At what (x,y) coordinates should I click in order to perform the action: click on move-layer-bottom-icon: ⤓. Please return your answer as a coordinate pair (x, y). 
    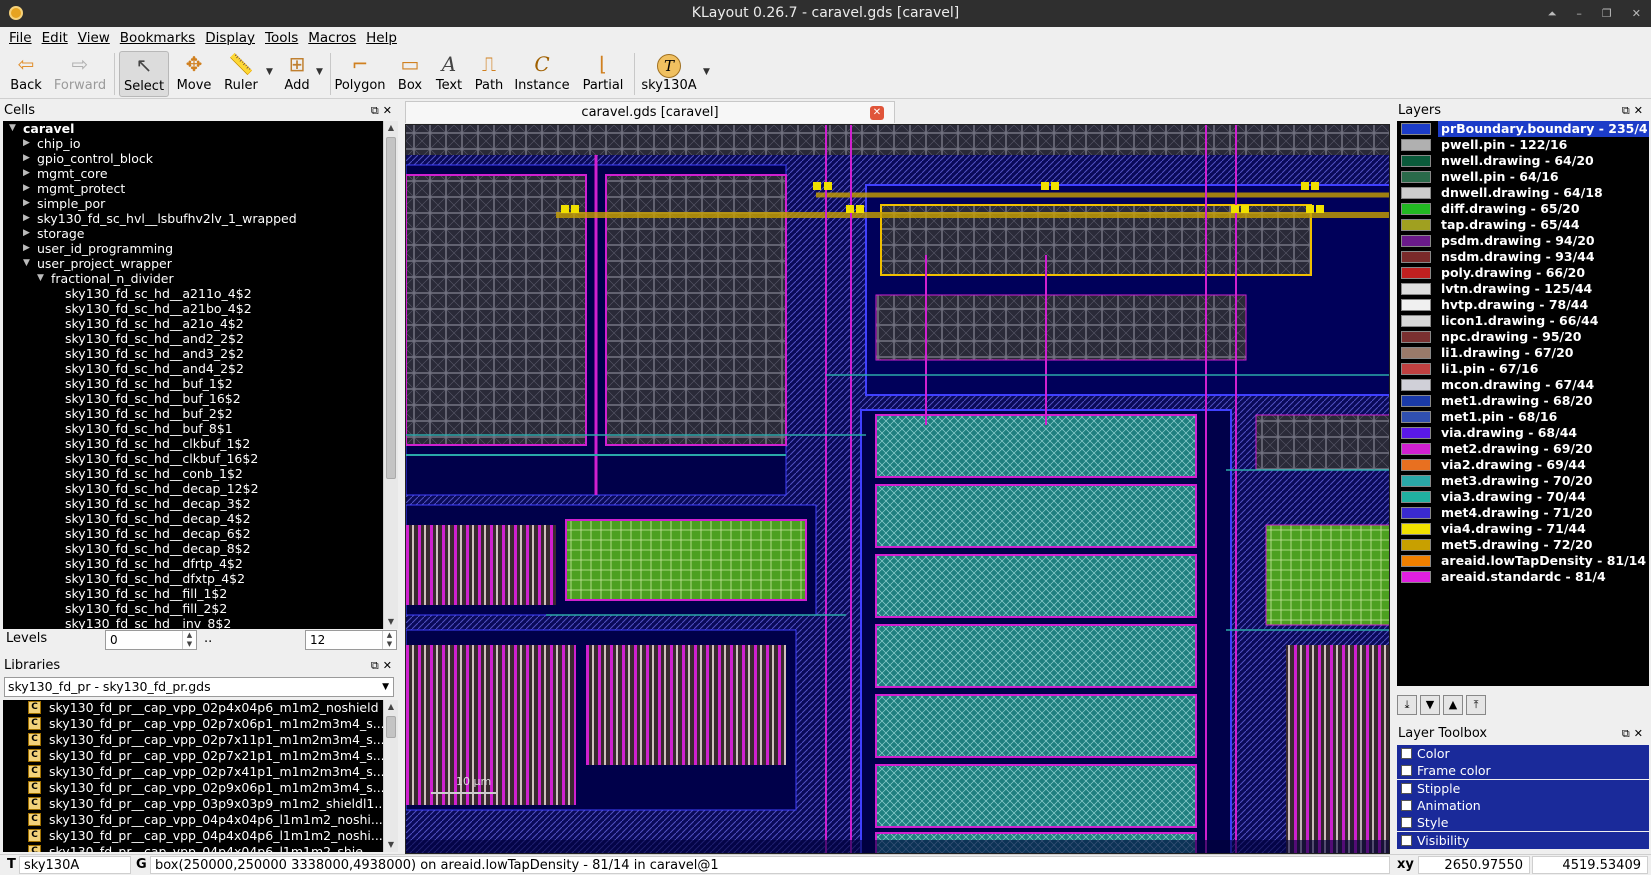
    Looking at the image, I should click on (1407, 705).